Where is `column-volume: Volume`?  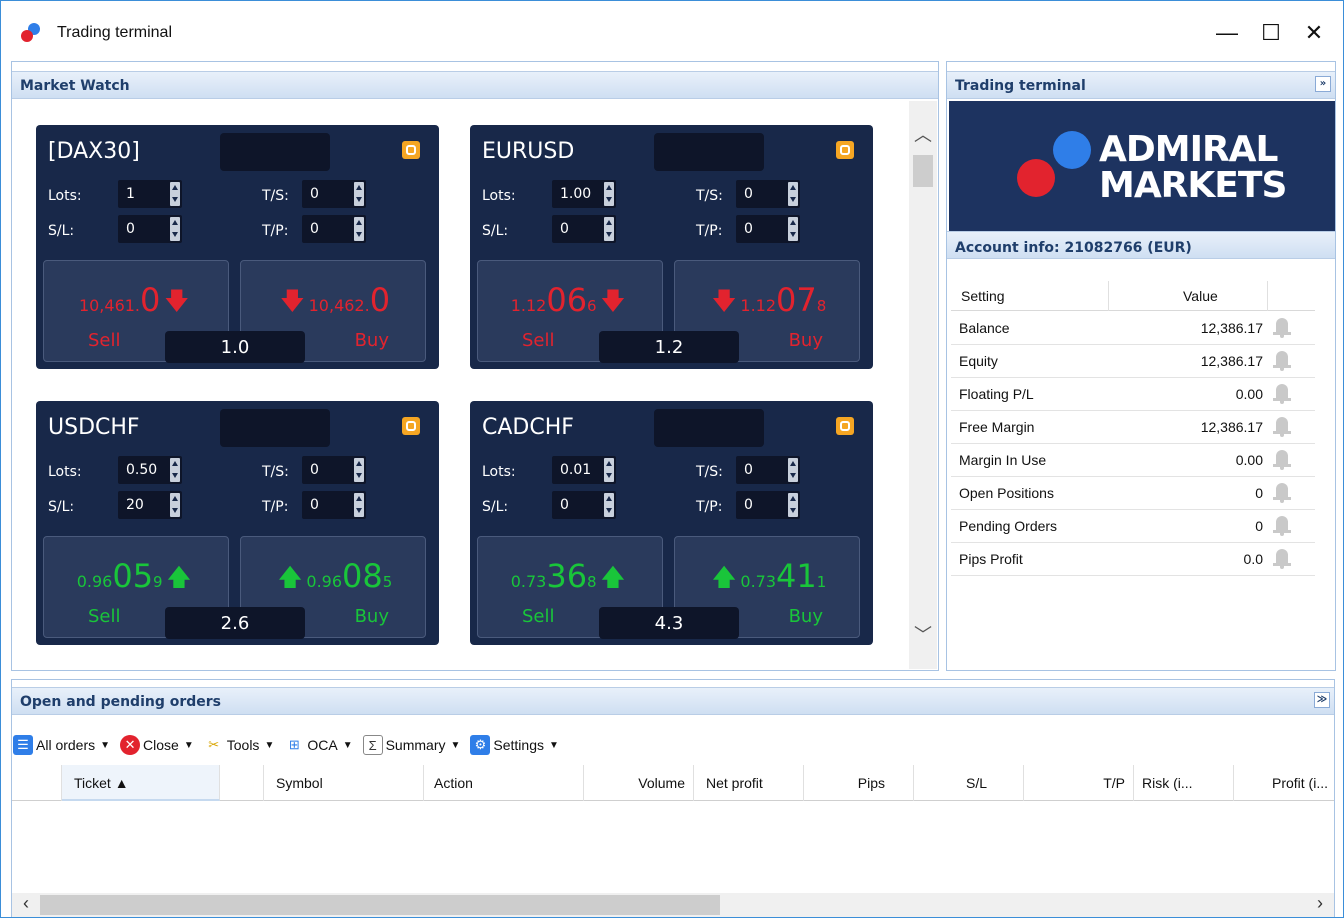
column-volume: Volume is located at coordinates (639, 783).